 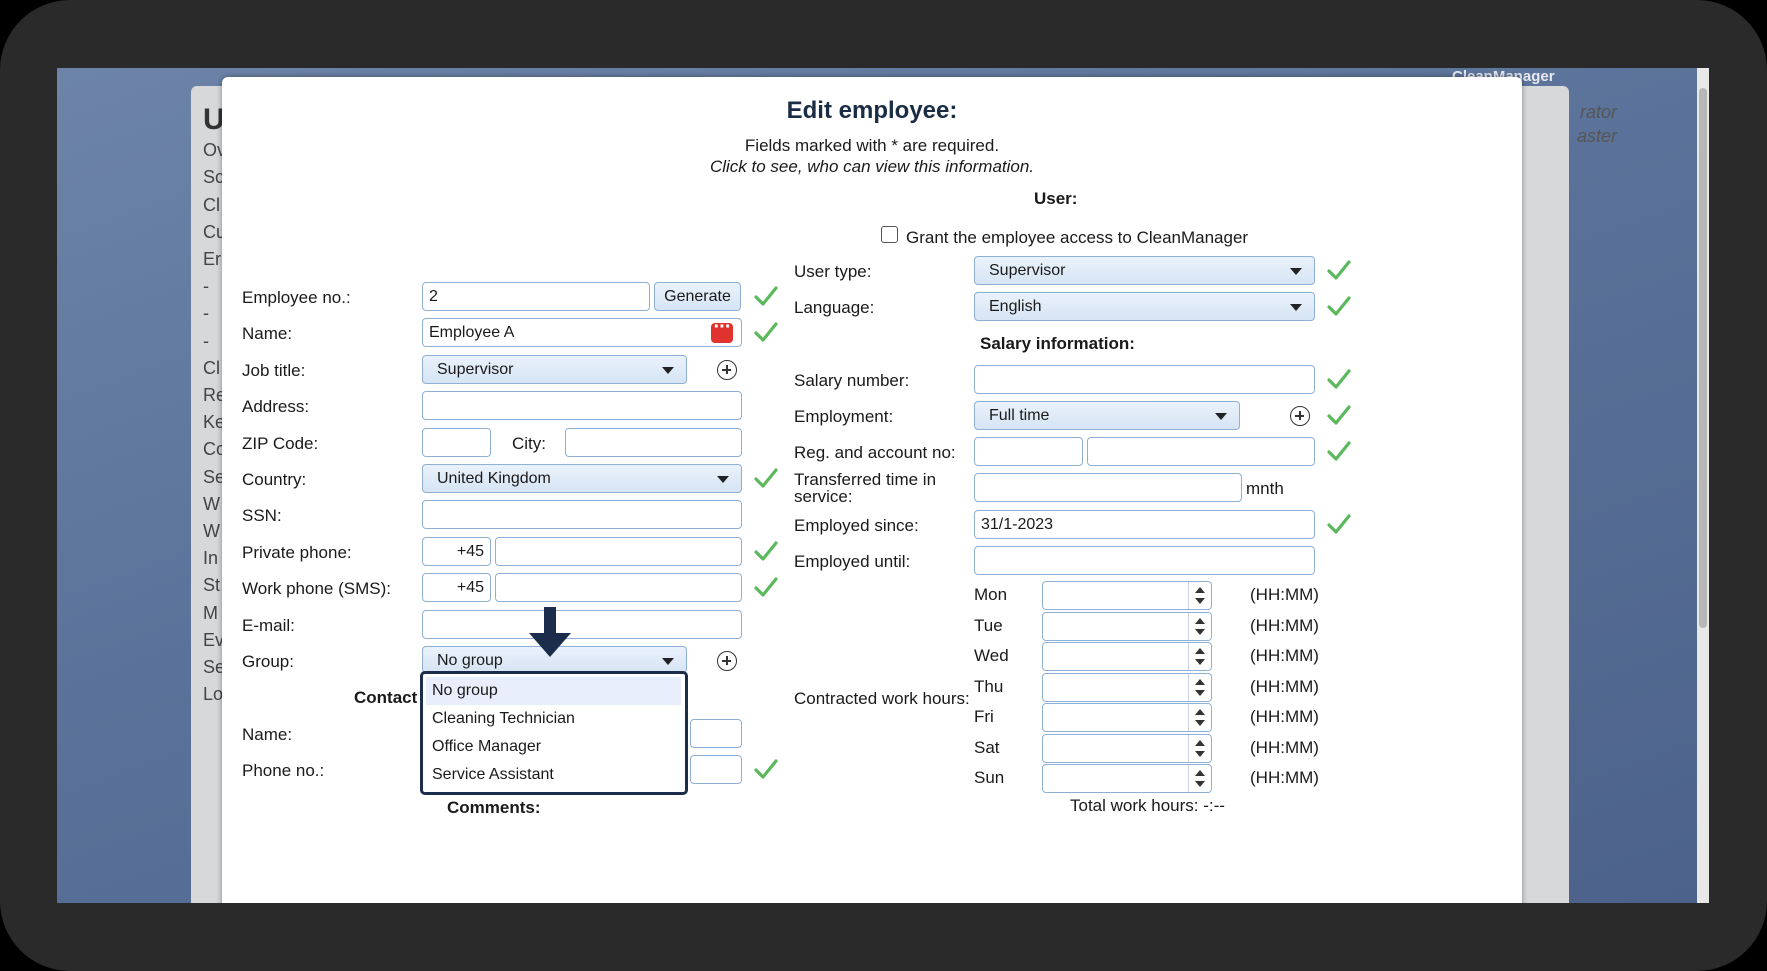 I want to click on language-select: English, so click(x=1144, y=306).